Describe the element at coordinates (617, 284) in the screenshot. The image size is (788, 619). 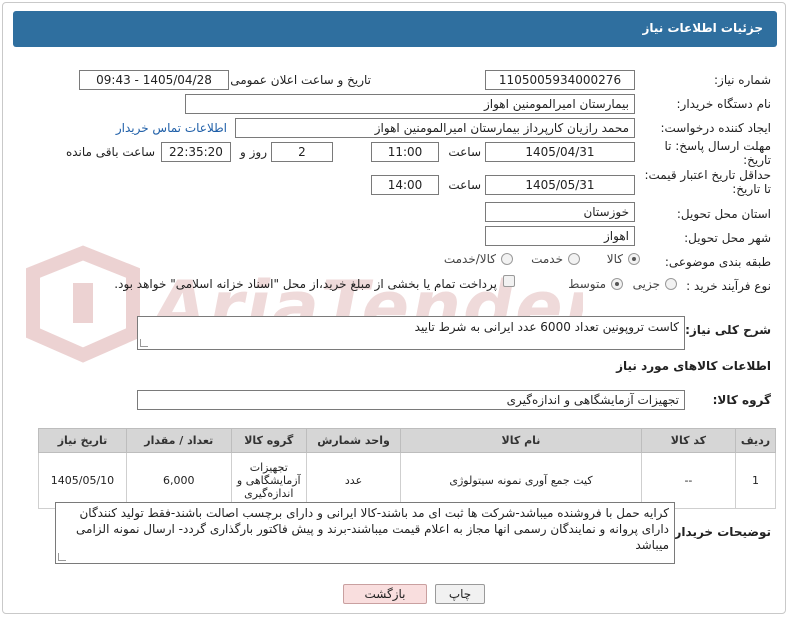
I see `process-radio-medium` at that location.